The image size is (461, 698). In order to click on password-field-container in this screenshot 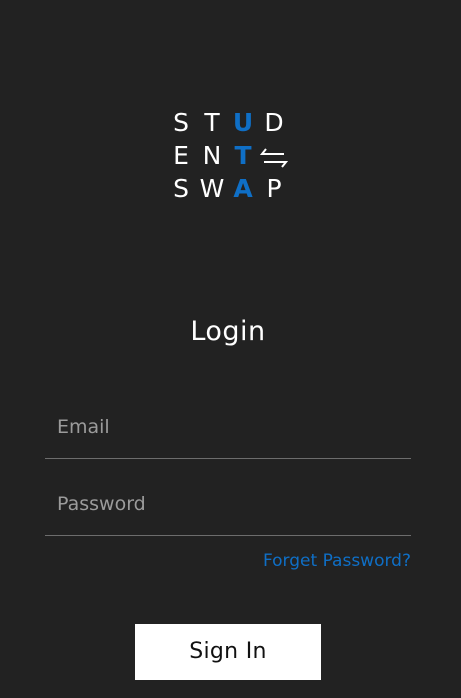, I will do `click(228, 511)`.